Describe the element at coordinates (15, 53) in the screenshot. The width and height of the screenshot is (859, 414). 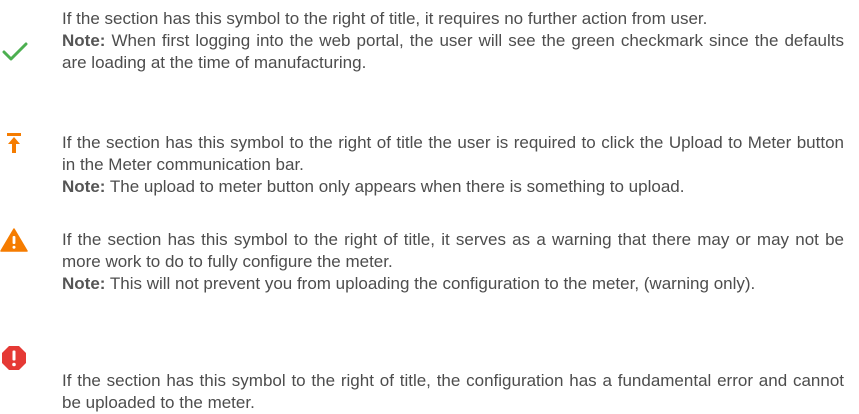
I see `green-checkmark-icon` at that location.